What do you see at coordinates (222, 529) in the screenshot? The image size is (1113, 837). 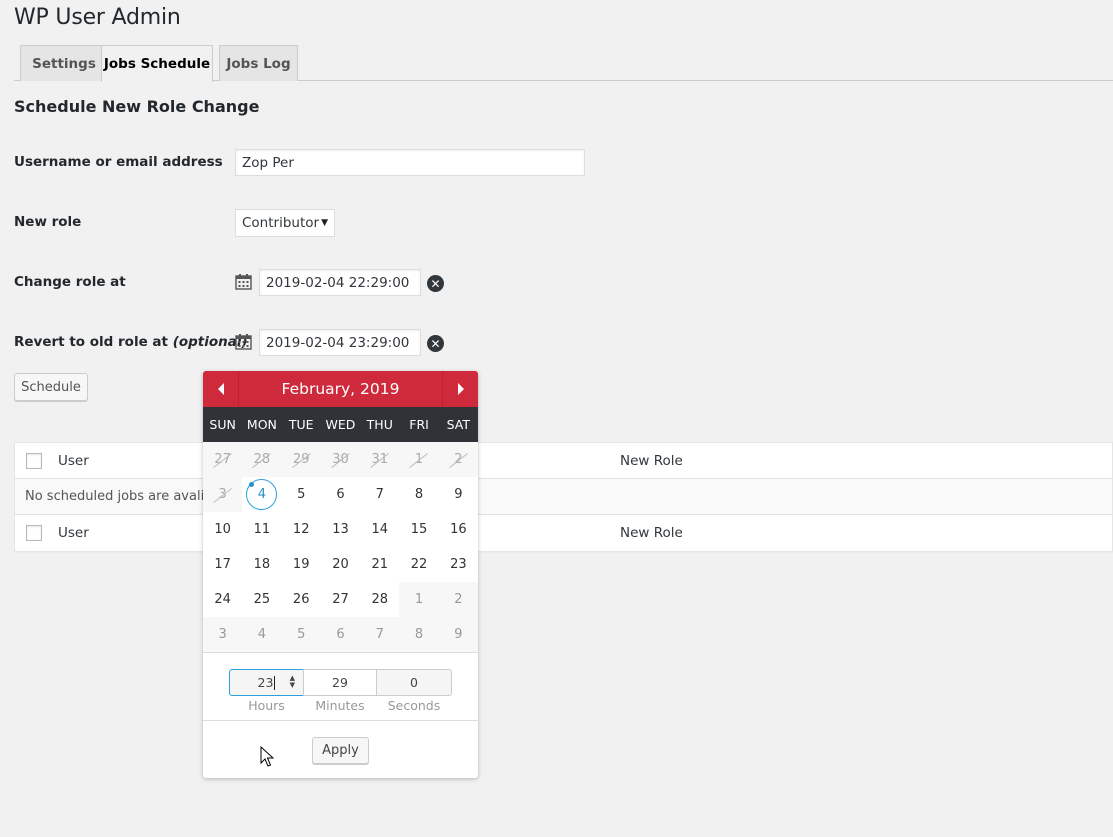 I see `day-cell: 10` at bounding box center [222, 529].